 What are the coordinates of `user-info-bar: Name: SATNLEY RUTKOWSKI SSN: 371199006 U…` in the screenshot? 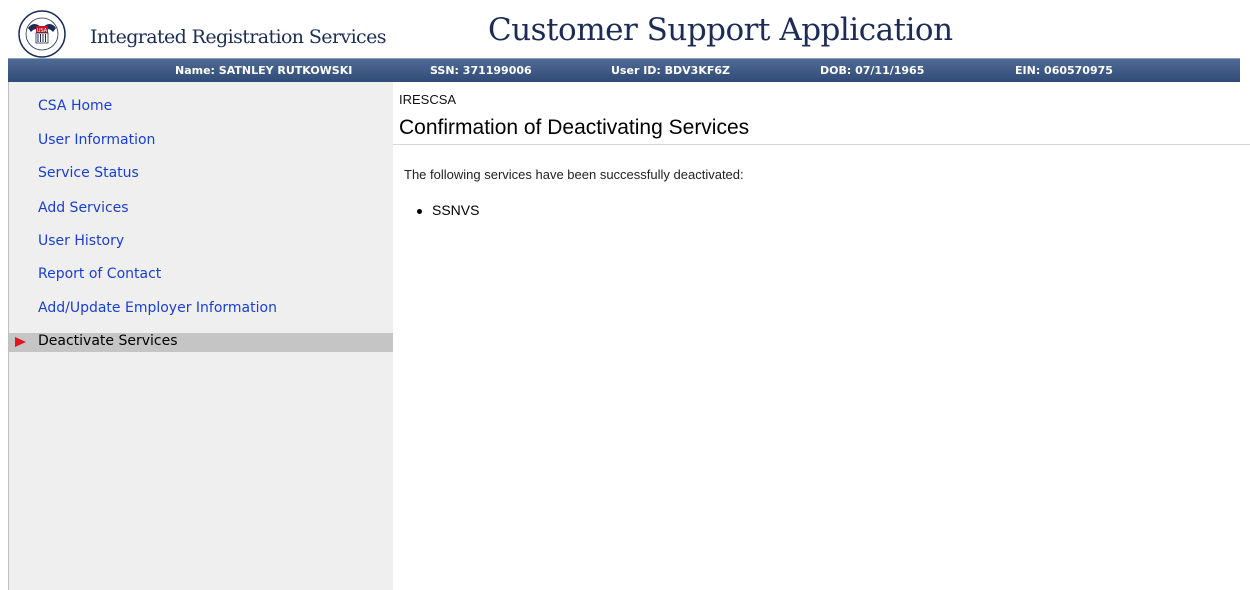 It's located at (624, 70).